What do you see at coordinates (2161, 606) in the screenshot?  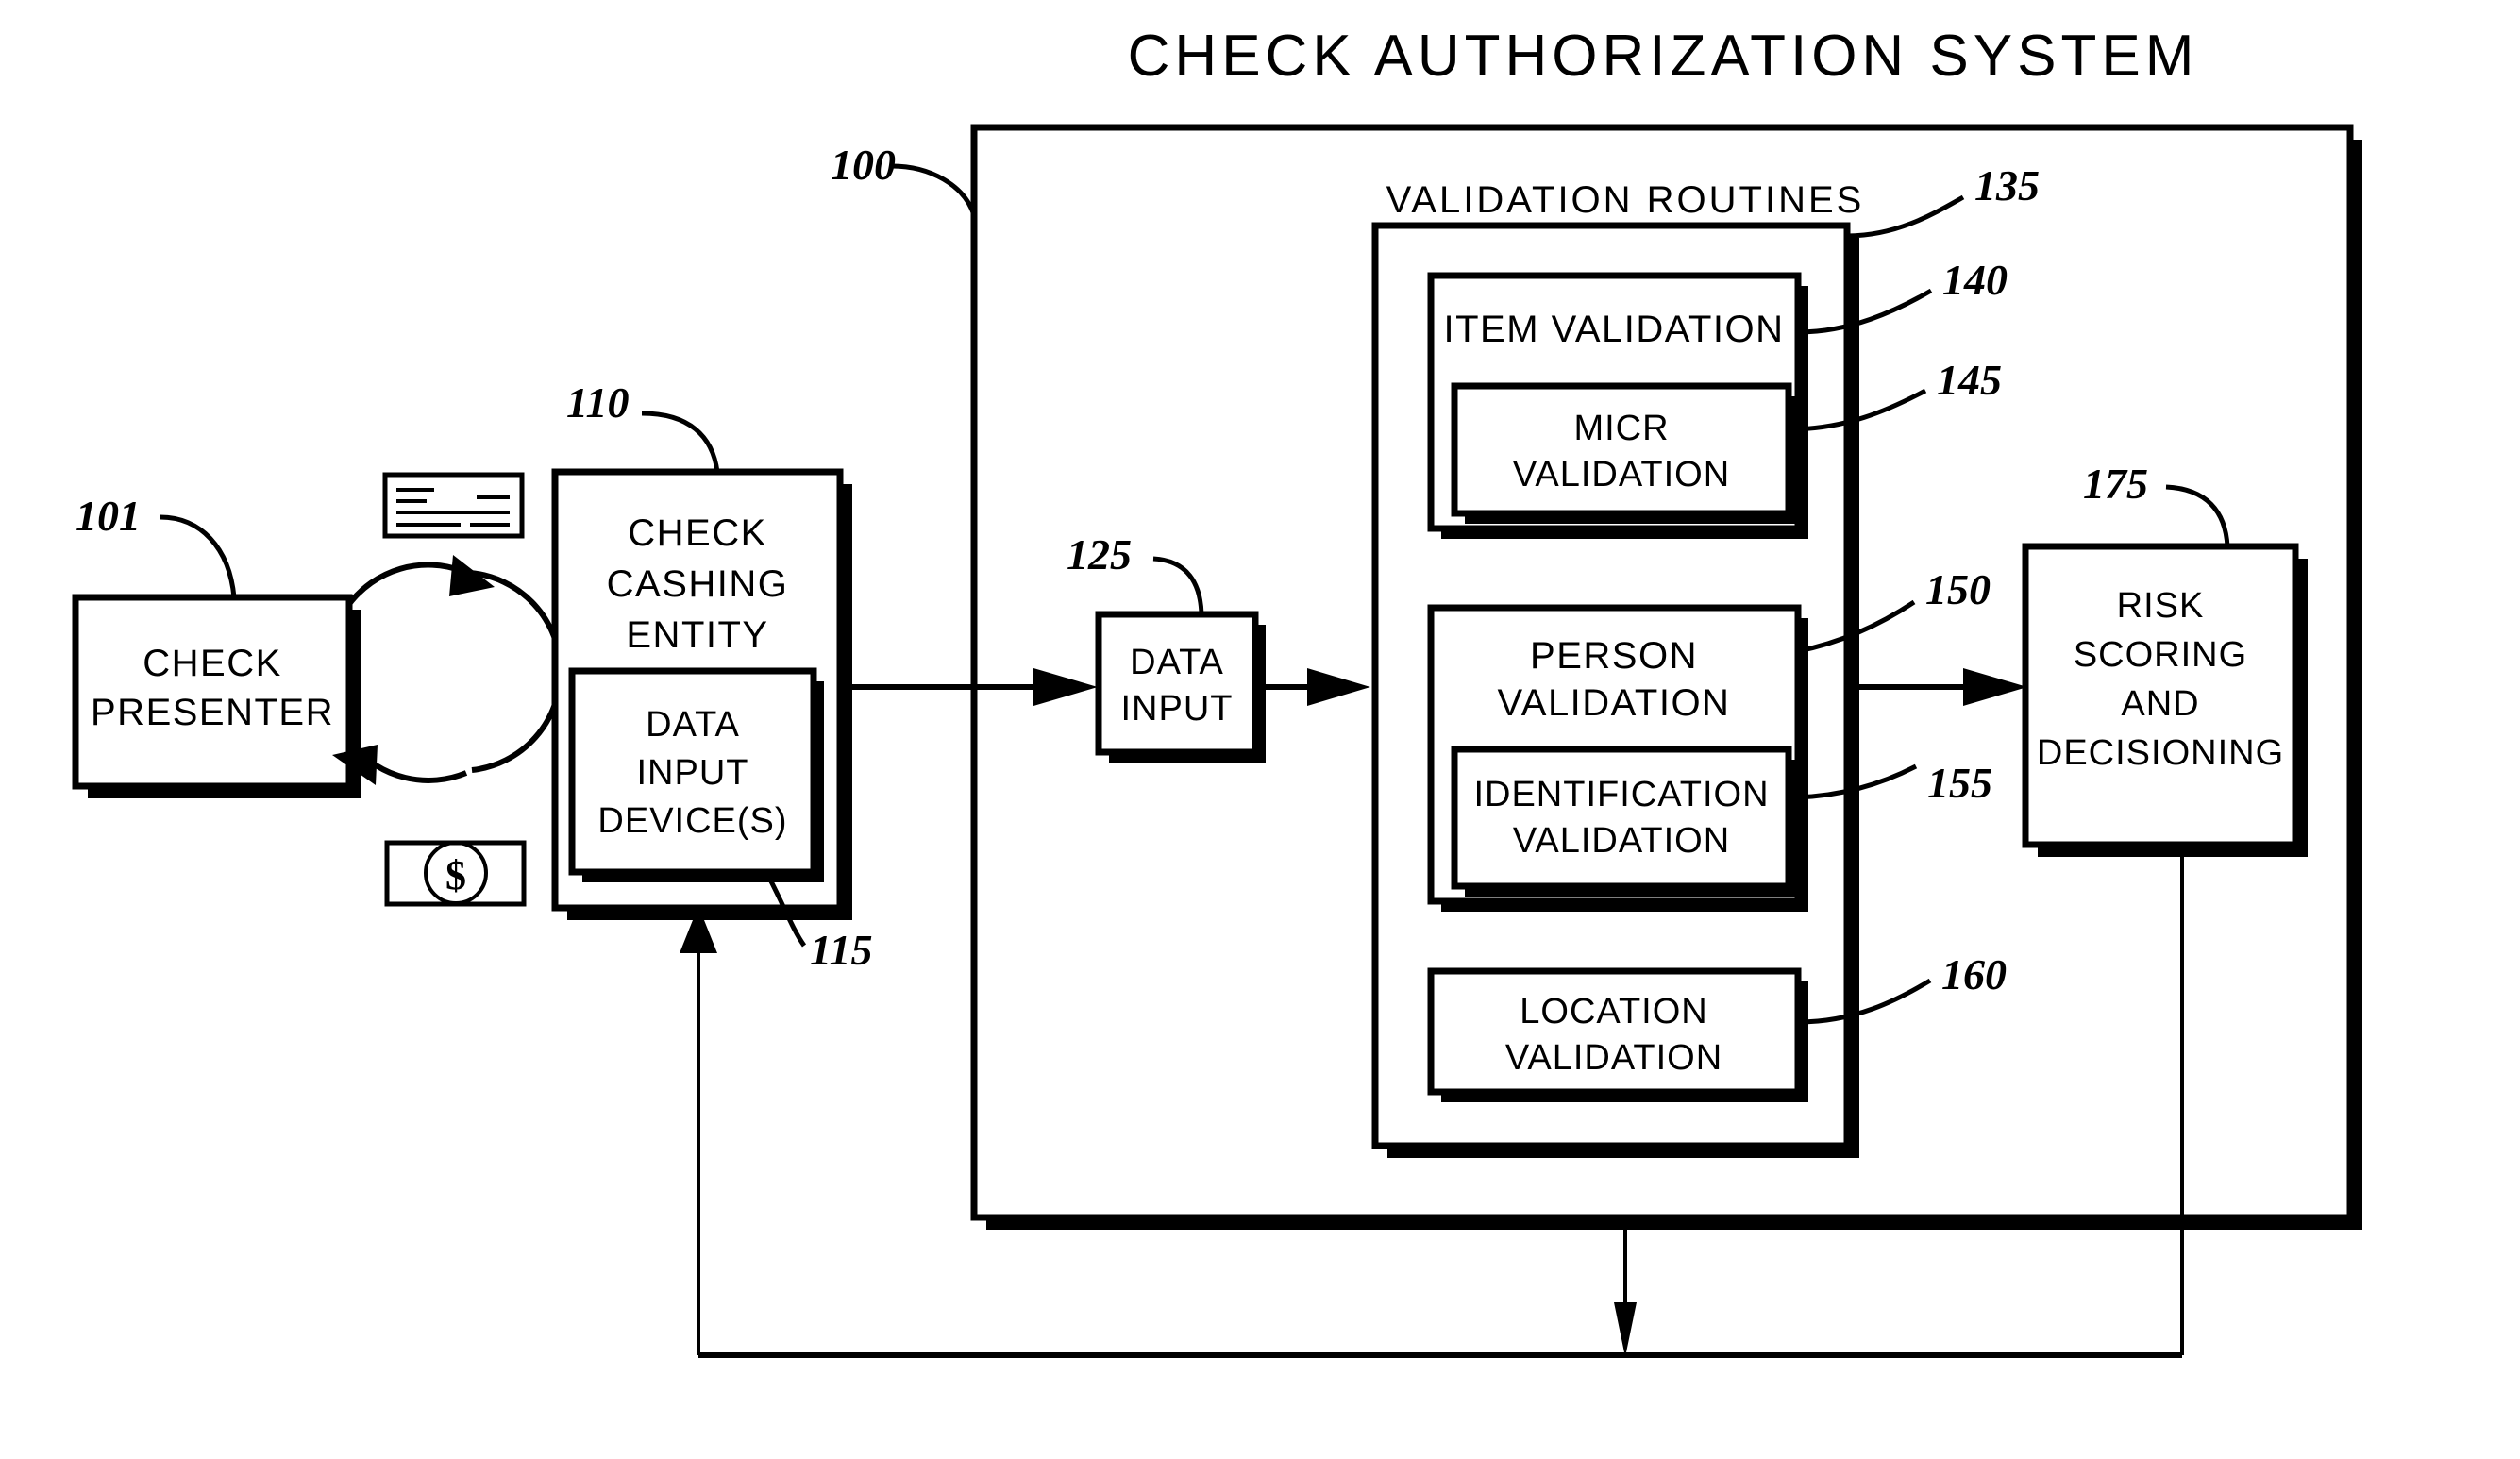 I see `risk-scoring-label-line1: RISK` at bounding box center [2161, 606].